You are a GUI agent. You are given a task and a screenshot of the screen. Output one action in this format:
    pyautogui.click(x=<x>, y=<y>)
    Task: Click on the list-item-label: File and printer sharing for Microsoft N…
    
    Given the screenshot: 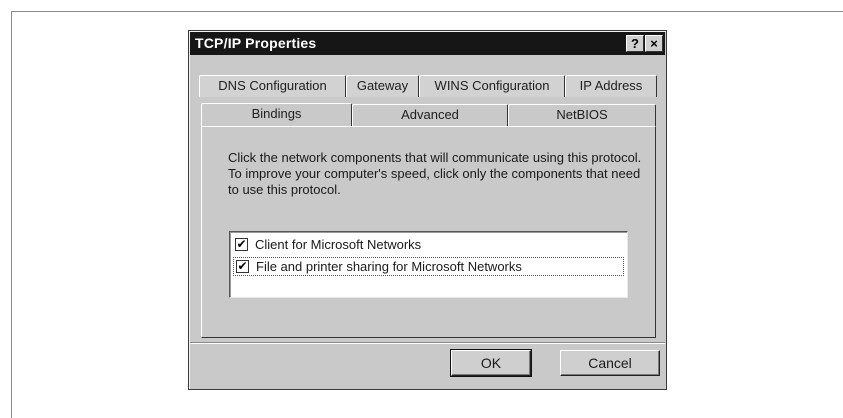 What is the action you would take?
    pyautogui.click(x=389, y=266)
    